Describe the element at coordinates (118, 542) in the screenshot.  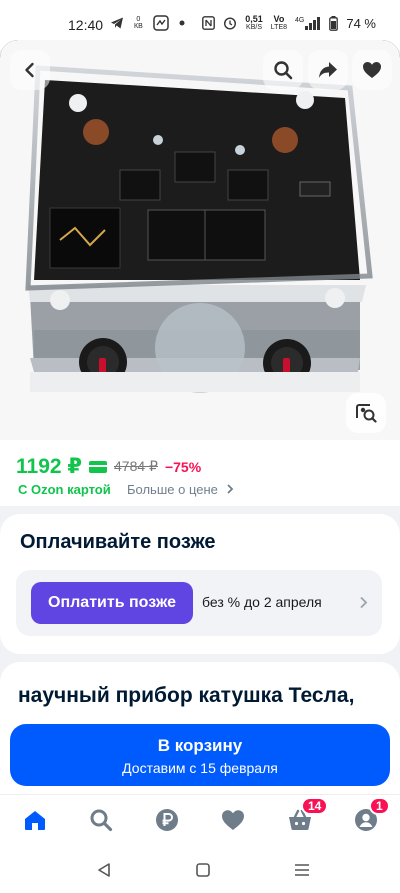
I see `pay-later-title: Оплачивайте позже` at that location.